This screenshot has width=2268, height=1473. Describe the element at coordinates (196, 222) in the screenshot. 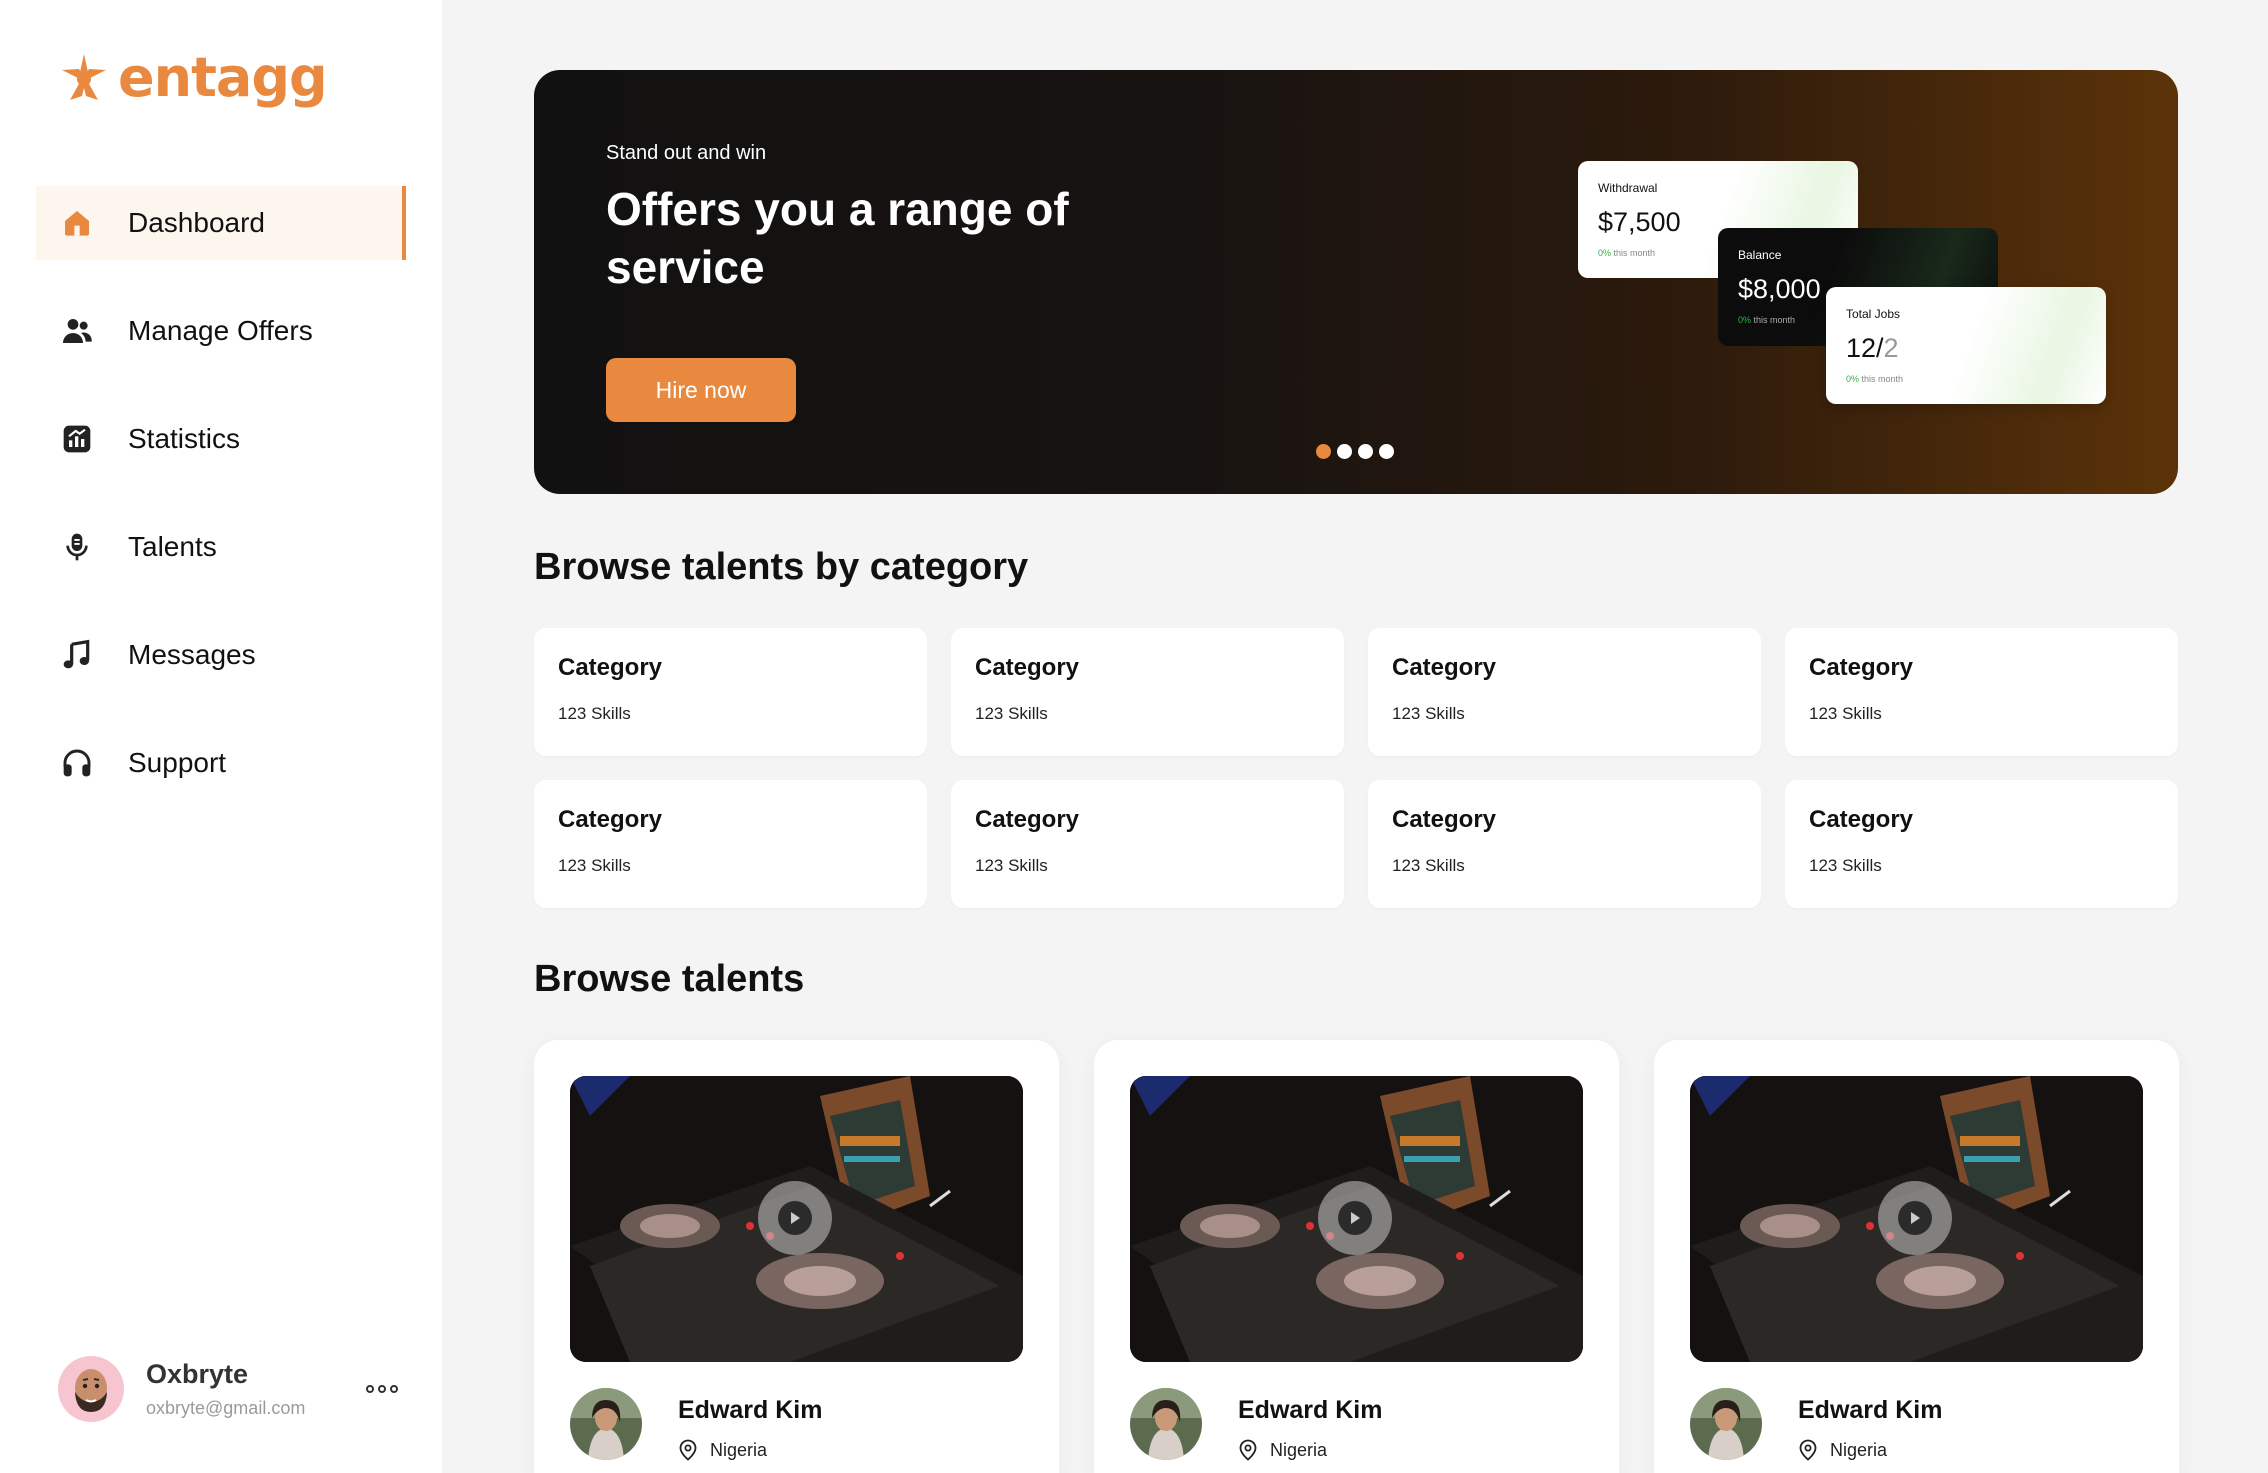

I see `sidebar-item-label: Dashboard` at that location.